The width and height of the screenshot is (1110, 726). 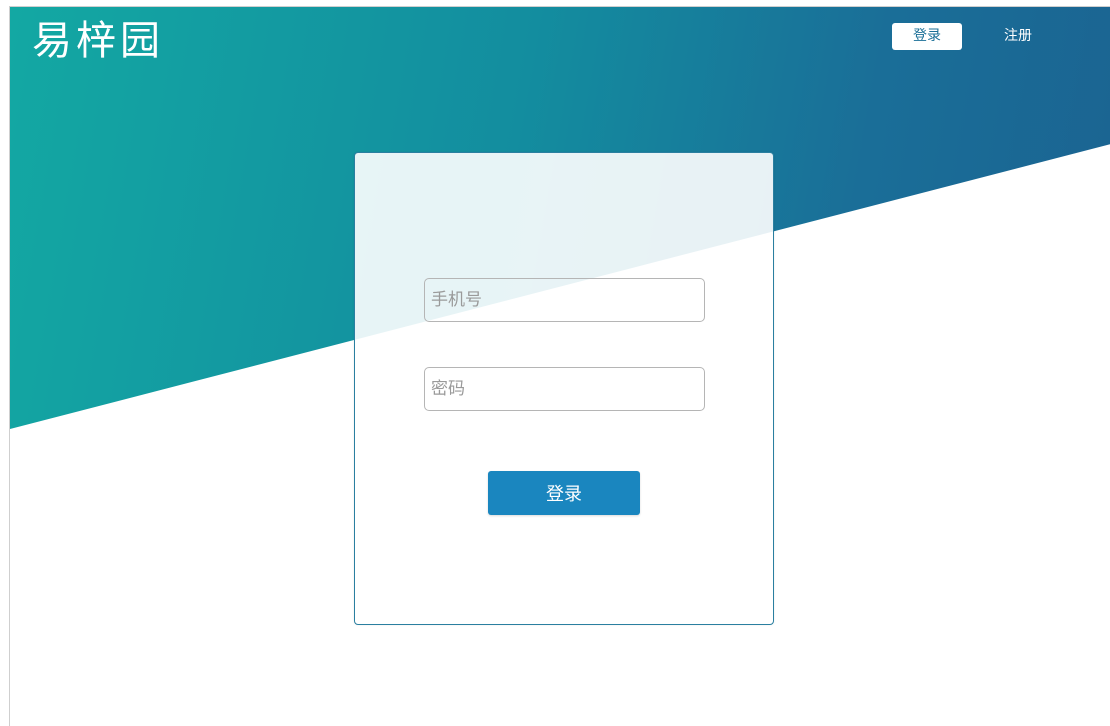 I want to click on phone-input, so click(x=564, y=300).